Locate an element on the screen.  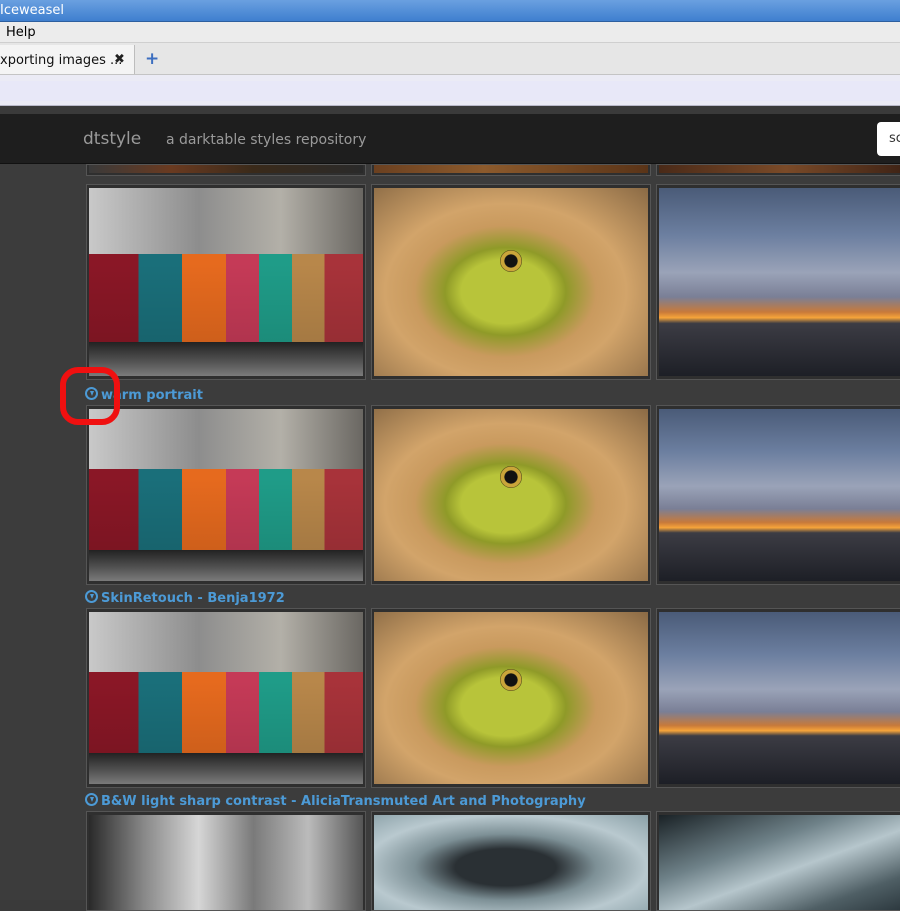
window-title: Iceweasel is located at coordinates (32, 10).